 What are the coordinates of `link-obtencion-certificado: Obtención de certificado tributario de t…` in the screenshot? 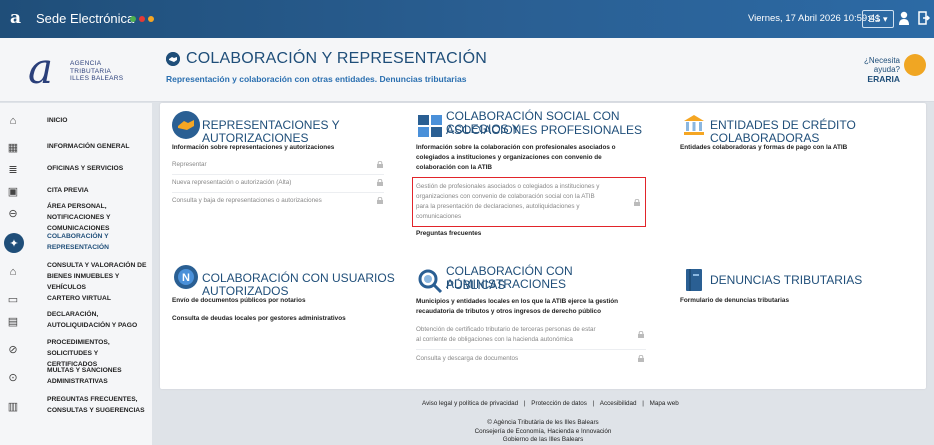 It's located at (506, 330).